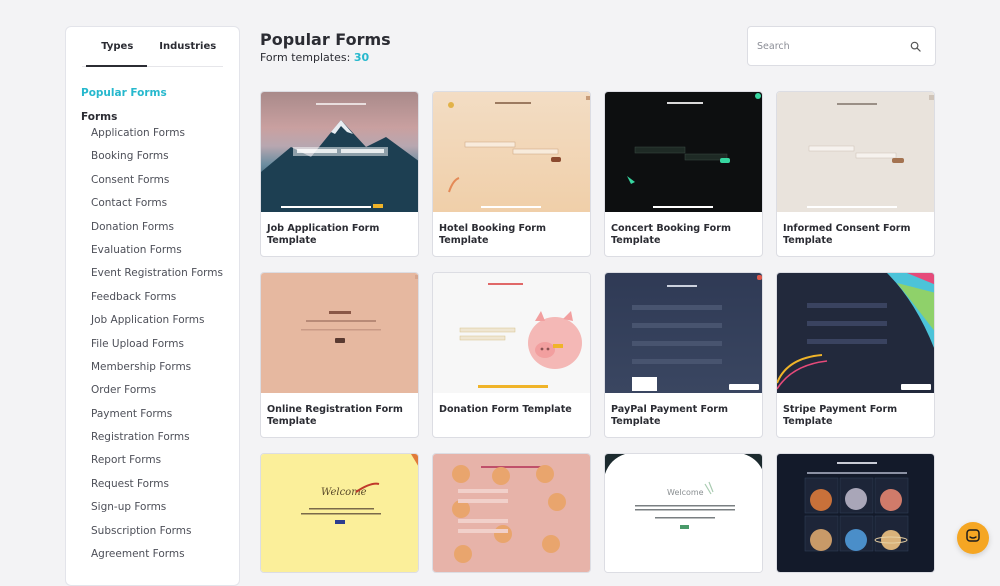 This screenshot has height=586, width=1000. I want to click on template-card-cookie-pink, so click(511, 513).